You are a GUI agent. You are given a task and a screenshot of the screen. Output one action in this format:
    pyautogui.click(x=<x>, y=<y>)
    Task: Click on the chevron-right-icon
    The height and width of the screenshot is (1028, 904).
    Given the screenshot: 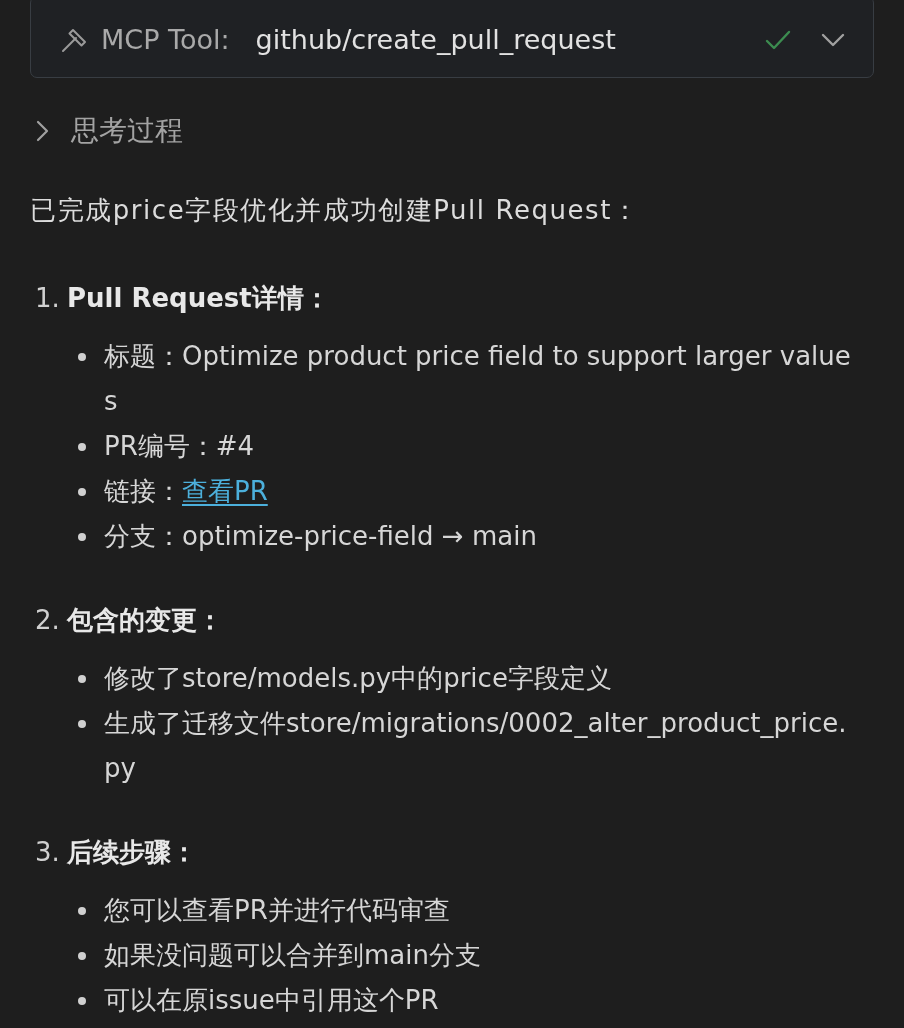 What is the action you would take?
    pyautogui.click(x=42, y=131)
    